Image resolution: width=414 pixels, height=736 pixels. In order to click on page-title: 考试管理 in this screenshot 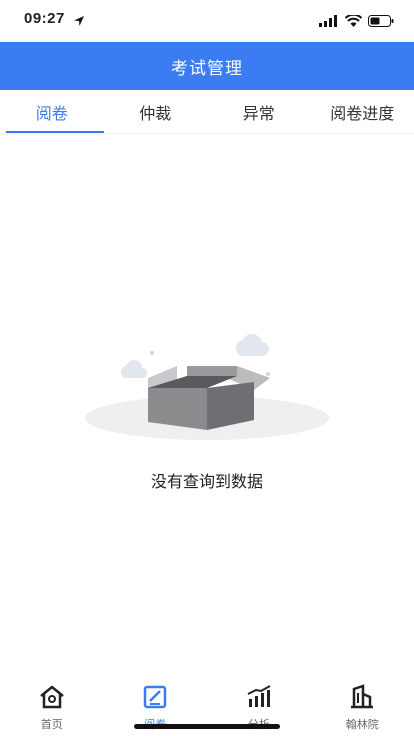, I will do `click(207, 68)`.